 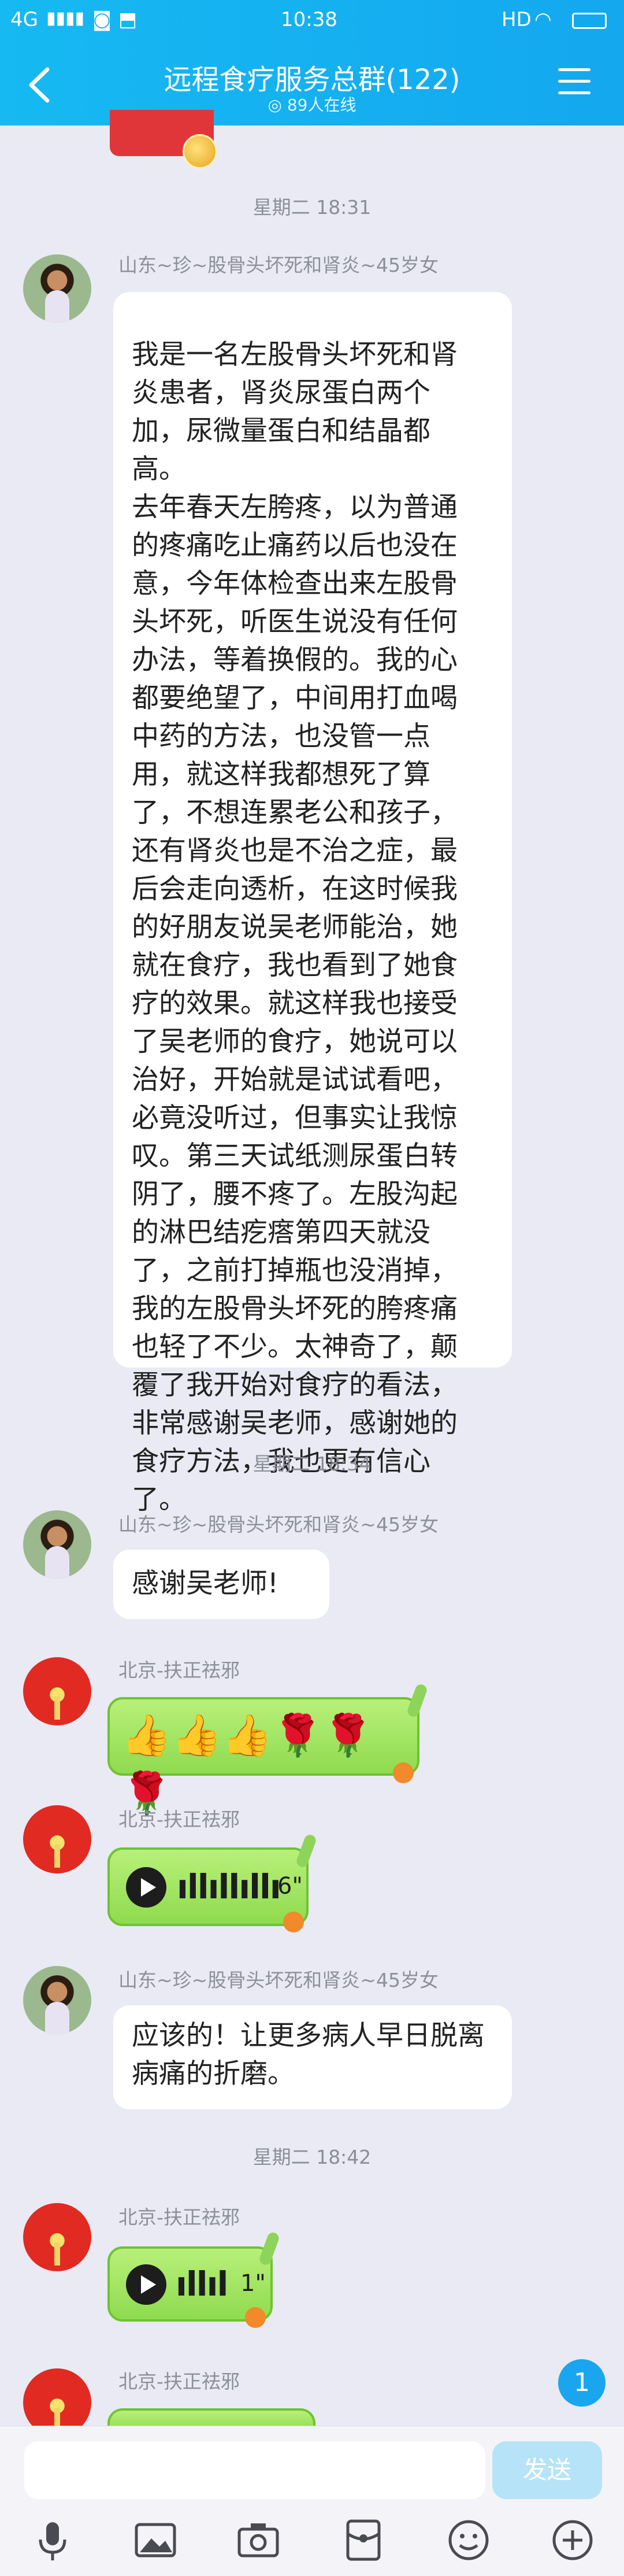 I want to click on timestamp: 星期二 18:42, so click(x=312, y=2157).